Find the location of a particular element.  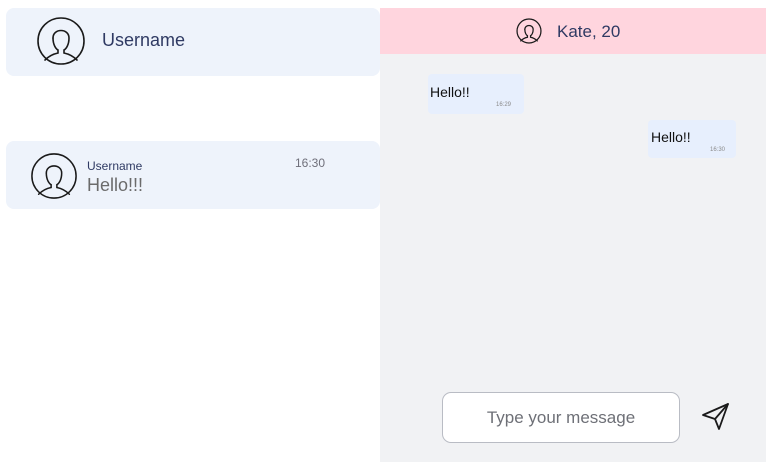

profile-card: Username is located at coordinates (193, 42).